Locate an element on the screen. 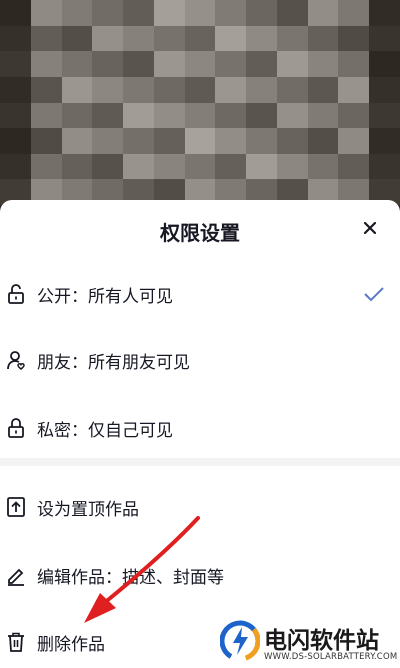  trash-icon is located at coordinates (16, 642).